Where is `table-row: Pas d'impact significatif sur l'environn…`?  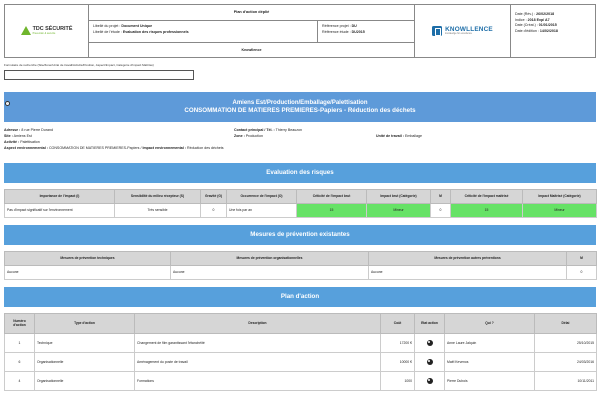
table-row: Pas d'impact significatif sur l'environn… is located at coordinates (300, 210).